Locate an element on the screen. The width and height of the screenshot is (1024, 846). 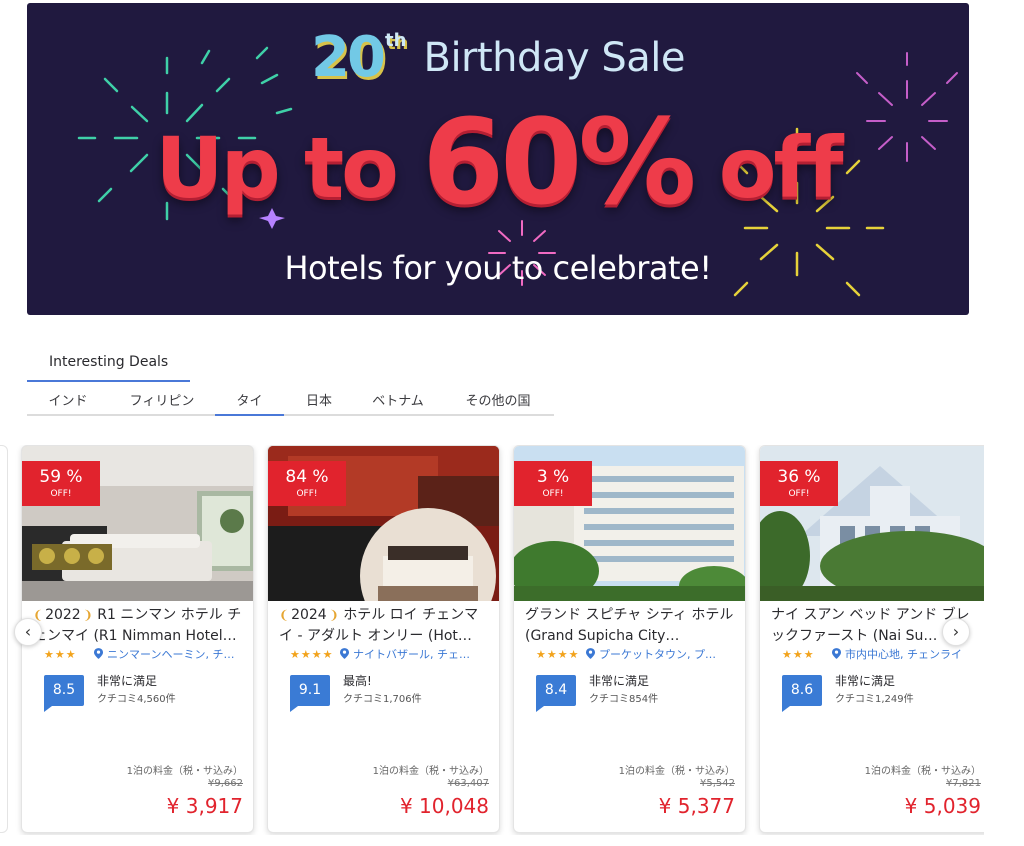
tab-philippines: フィリピン is located at coordinates (162, 401).